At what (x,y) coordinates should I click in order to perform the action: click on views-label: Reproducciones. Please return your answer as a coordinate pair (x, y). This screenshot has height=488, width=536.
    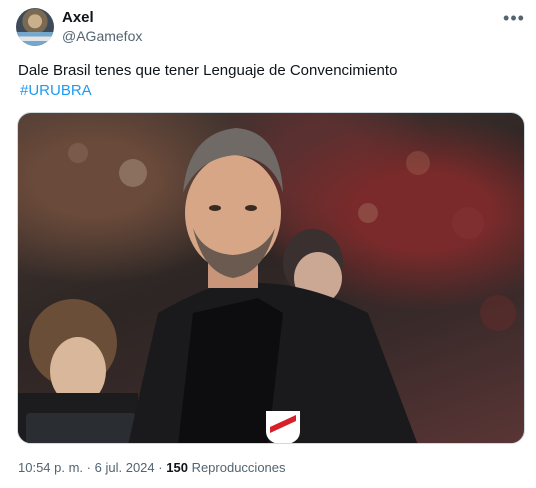
    Looking at the image, I should click on (238, 467).